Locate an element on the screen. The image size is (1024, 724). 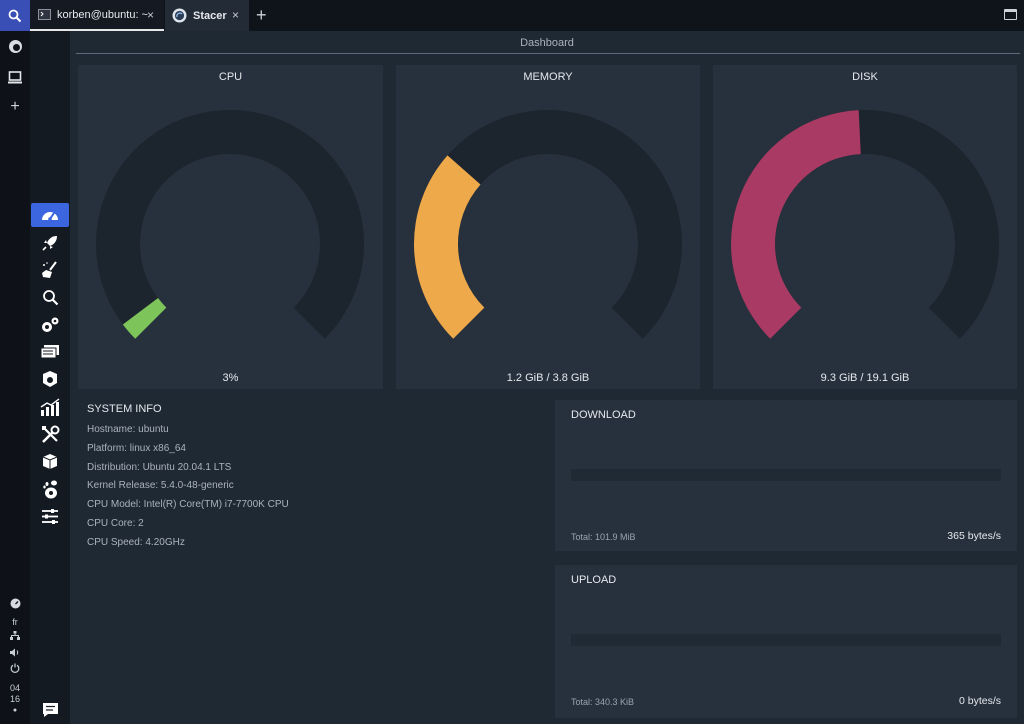
download-graph is located at coordinates (786, 475).